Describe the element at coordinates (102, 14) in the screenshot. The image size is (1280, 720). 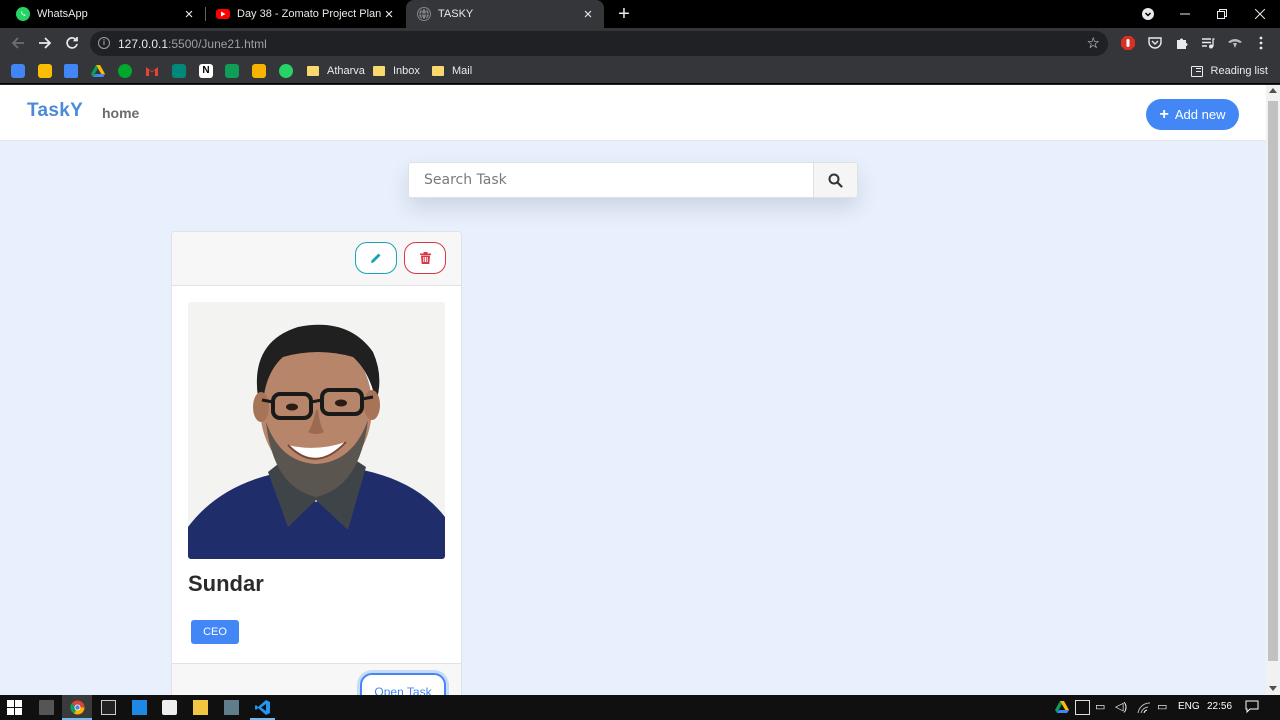
I see `tab-whatsapp: WhatsApp ×` at that location.